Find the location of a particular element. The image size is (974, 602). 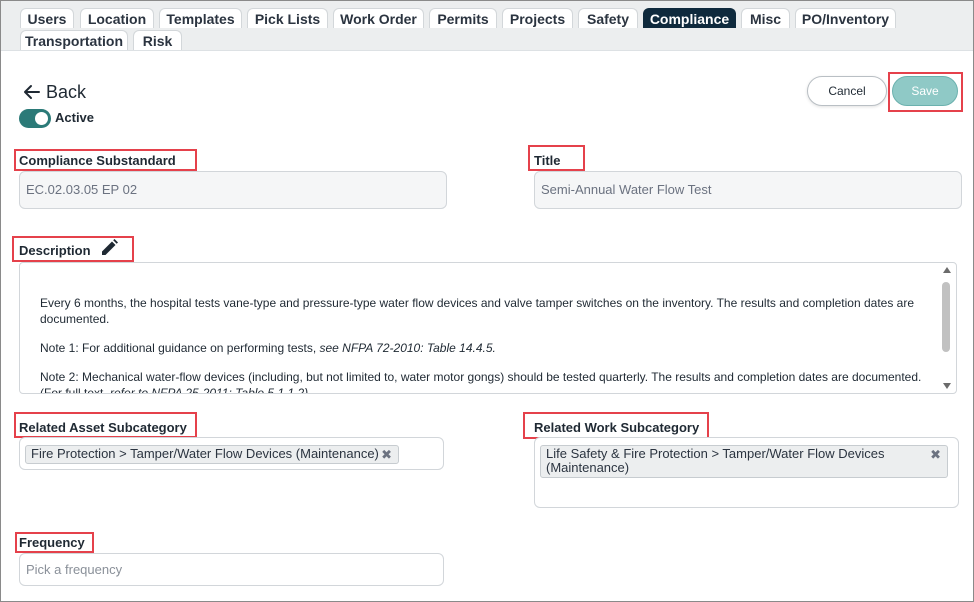

title-label: Title is located at coordinates (547, 160).